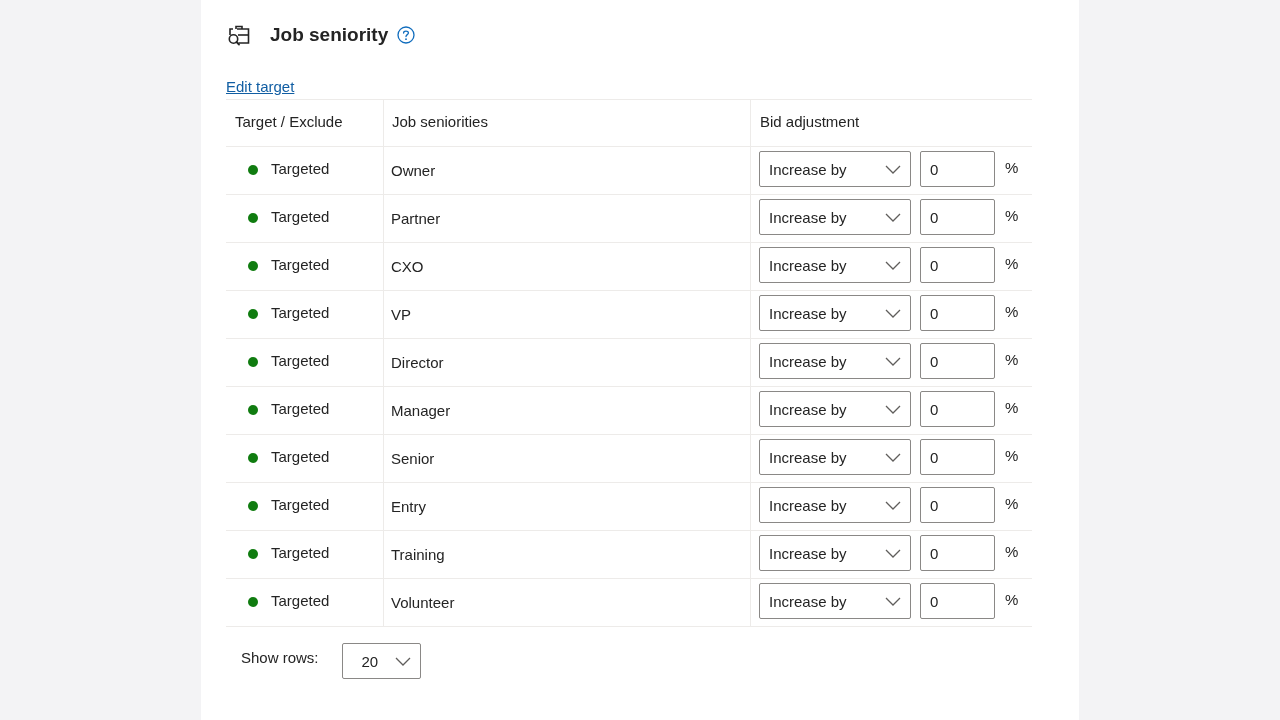  Describe the element at coordinates (423, 602) in the screenshot. I see `seniority-name: Volunteer` at that location.